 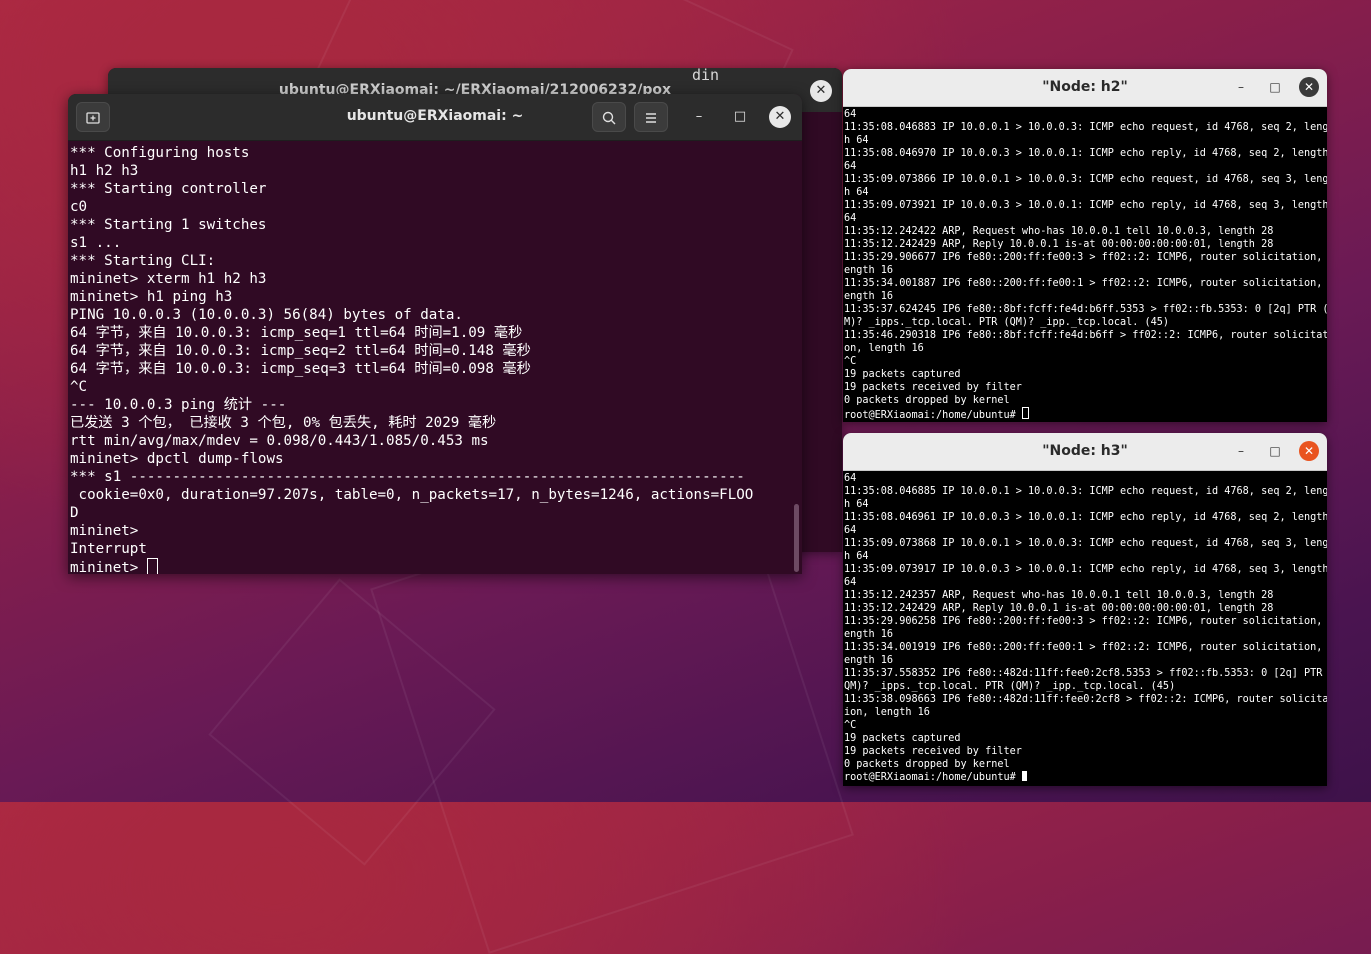 What do you see at coordinates (434, 566) in the screenshot?
I see `terminal-line: mininet>` at bounding box center [434, 566].